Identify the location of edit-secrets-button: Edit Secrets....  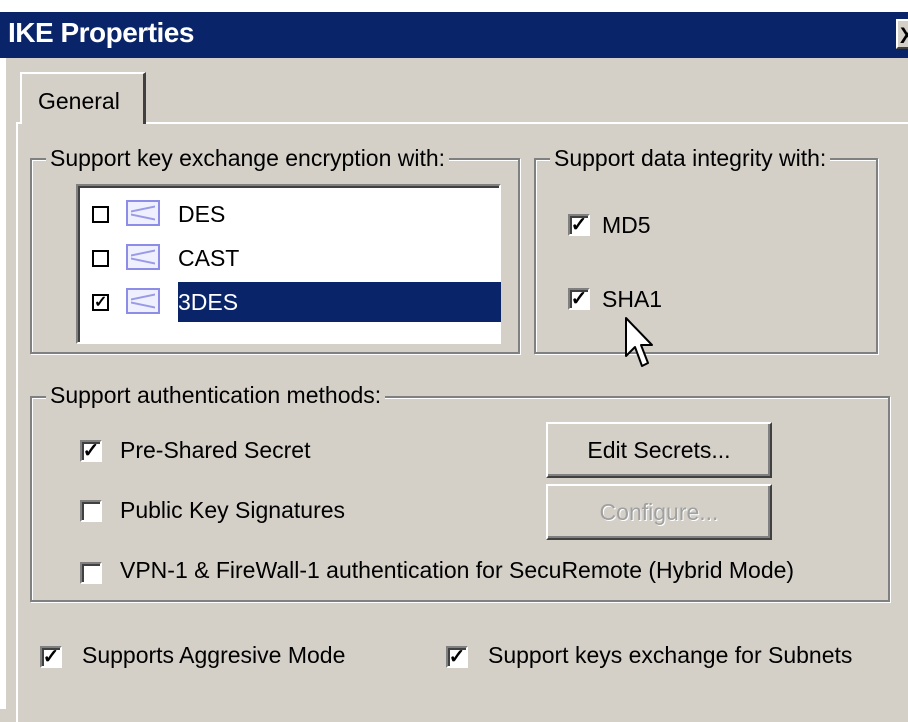
(659, 450).